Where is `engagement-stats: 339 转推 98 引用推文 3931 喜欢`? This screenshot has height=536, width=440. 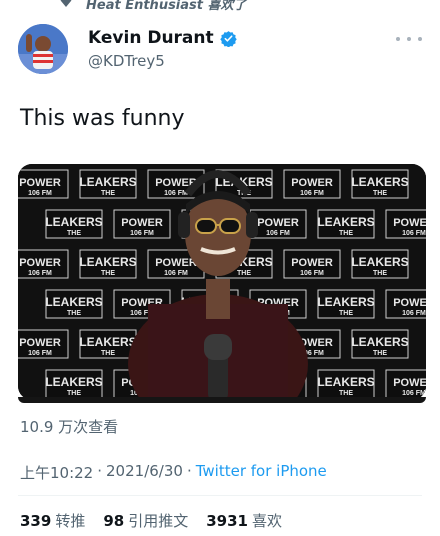
engagement-stats: 339 转推 98 引用推文 3931 喜欢 is located at coordinates (151, 520).